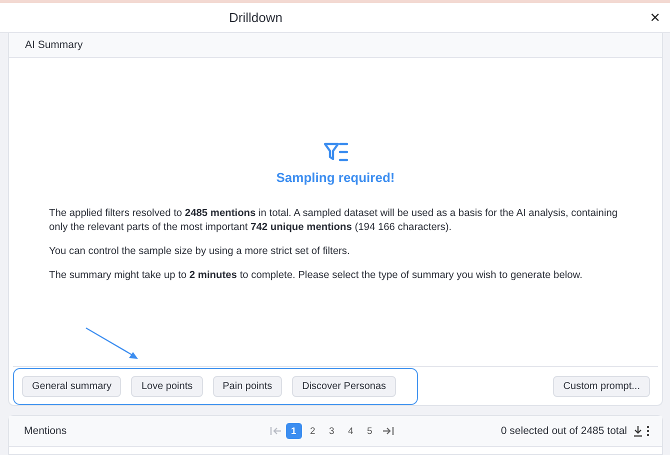  What do you see at coordinates (54, 45) in the screenshot?
I see `card-title: AI Summary` at bounding box center [54, 45].